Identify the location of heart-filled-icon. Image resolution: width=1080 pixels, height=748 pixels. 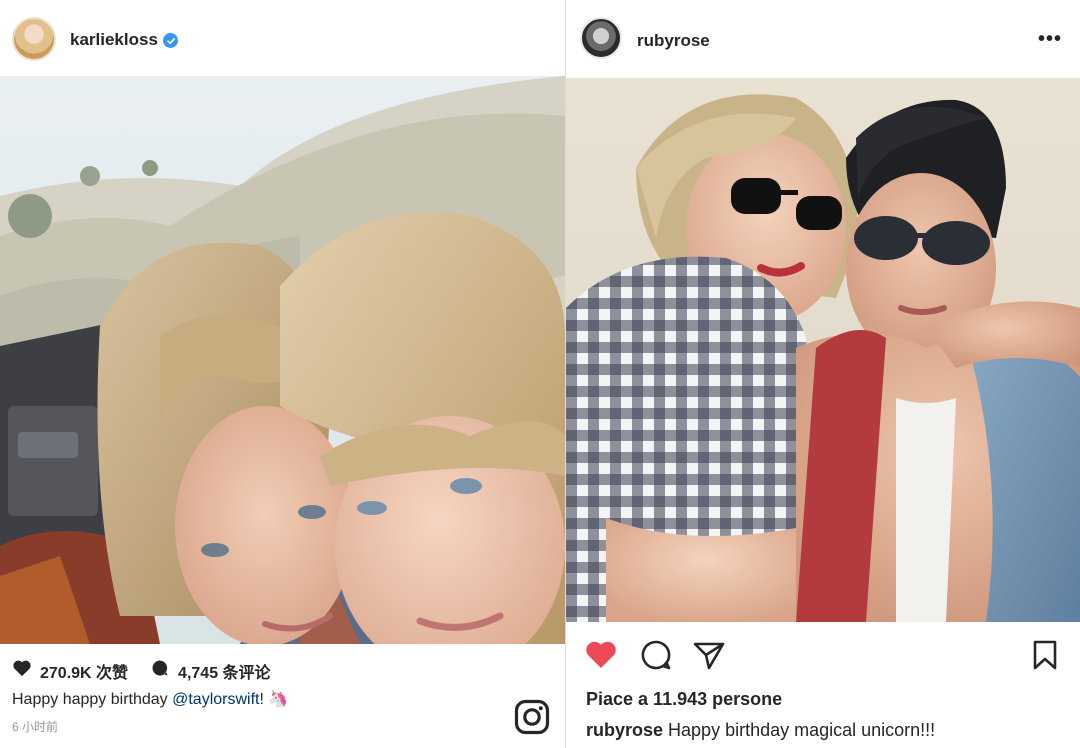
(601, 655).